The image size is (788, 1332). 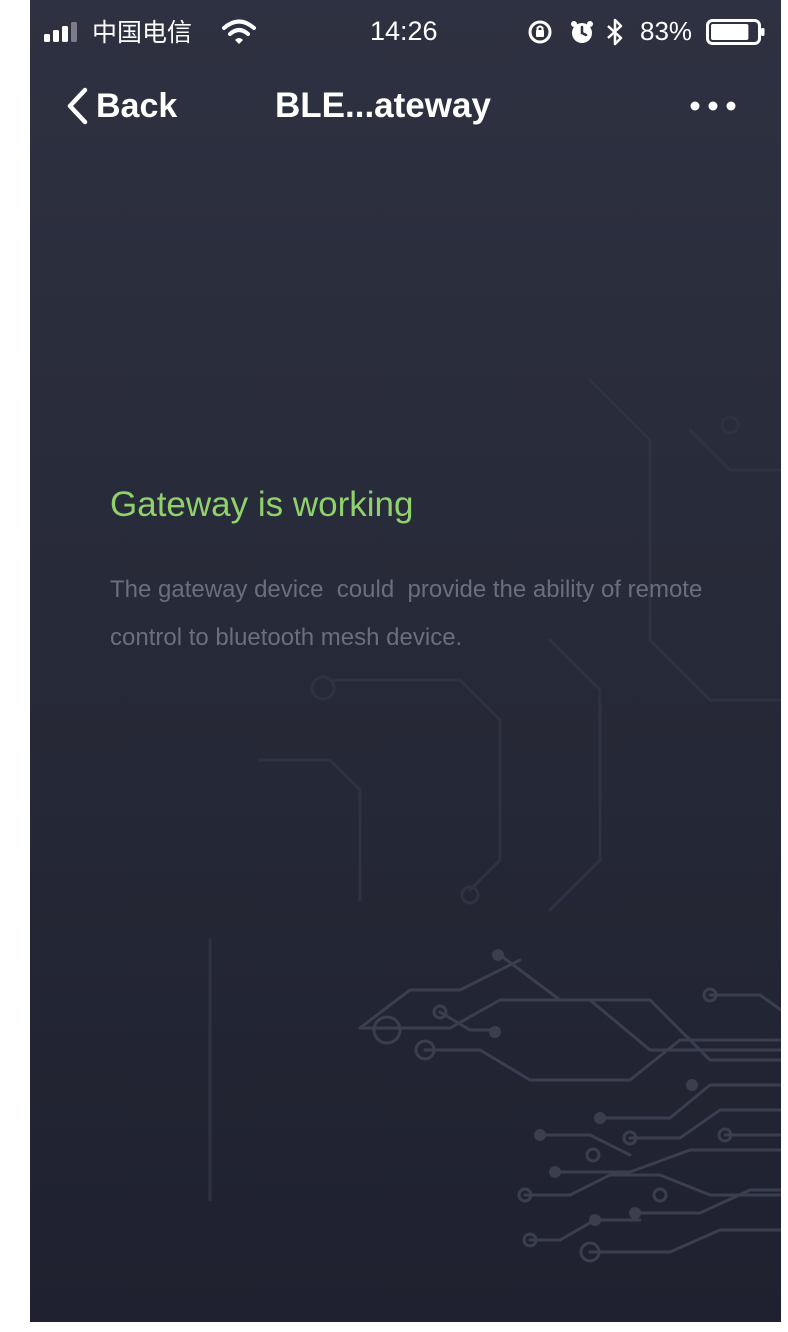 I want to click on battery-percentage: 83%, so click(x=666, y=30).